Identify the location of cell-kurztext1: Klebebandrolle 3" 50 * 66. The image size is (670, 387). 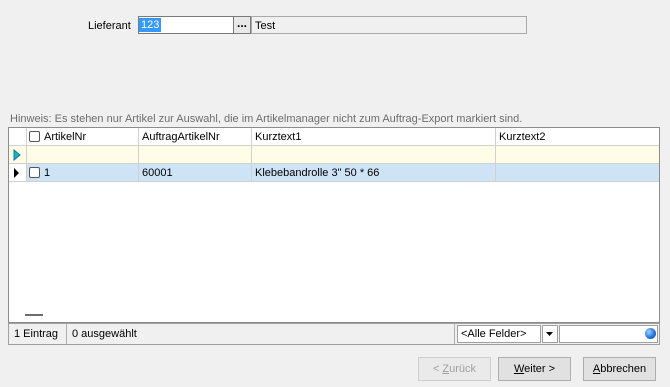
(374, 173).